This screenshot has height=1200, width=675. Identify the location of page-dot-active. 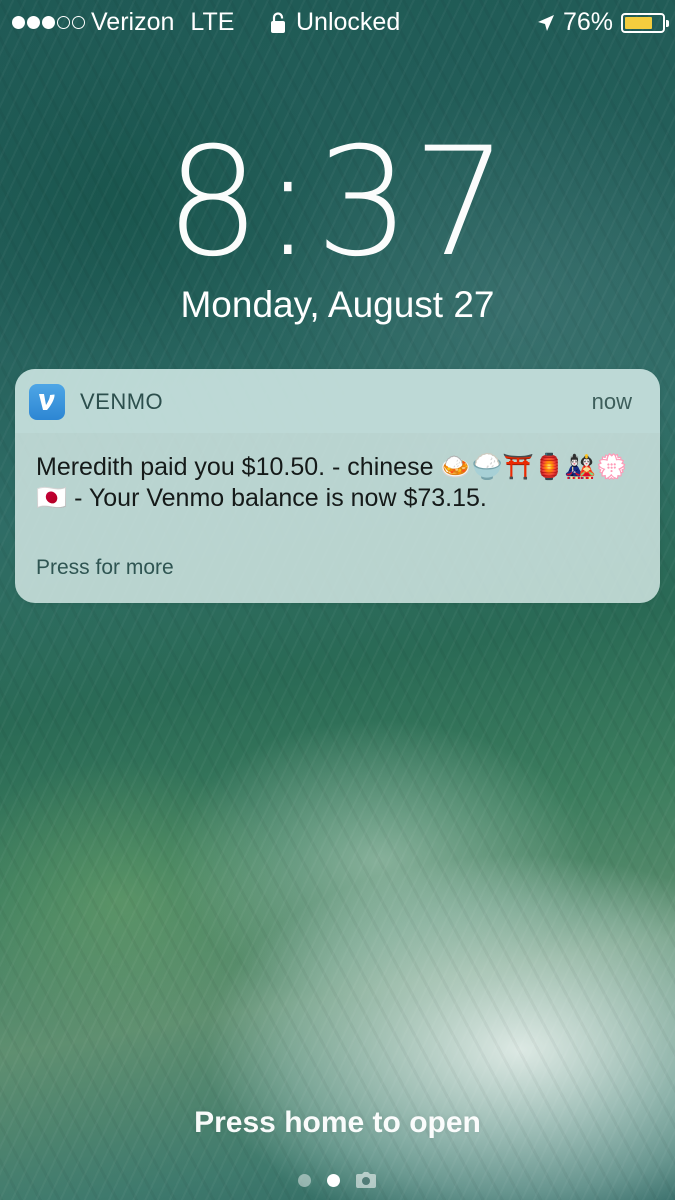
(333, 1180).